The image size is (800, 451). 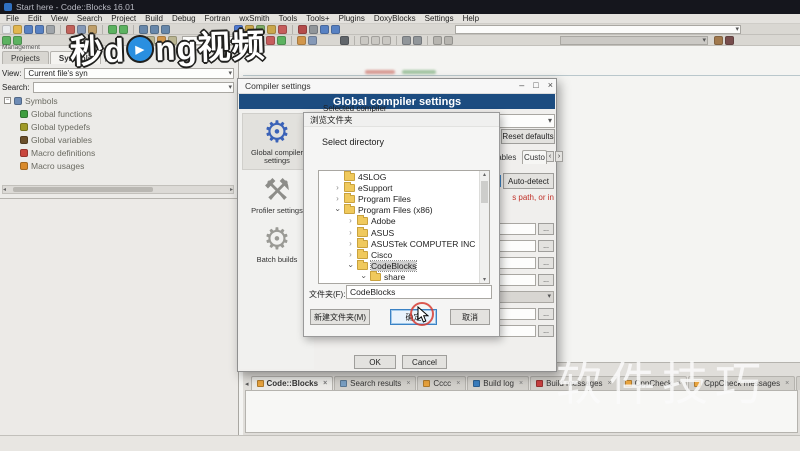 What do you see at coordinates (550, 156) in the screenshot?
I see `tab-scroll-left-icon: ‹` at bounding box center [550, 156].